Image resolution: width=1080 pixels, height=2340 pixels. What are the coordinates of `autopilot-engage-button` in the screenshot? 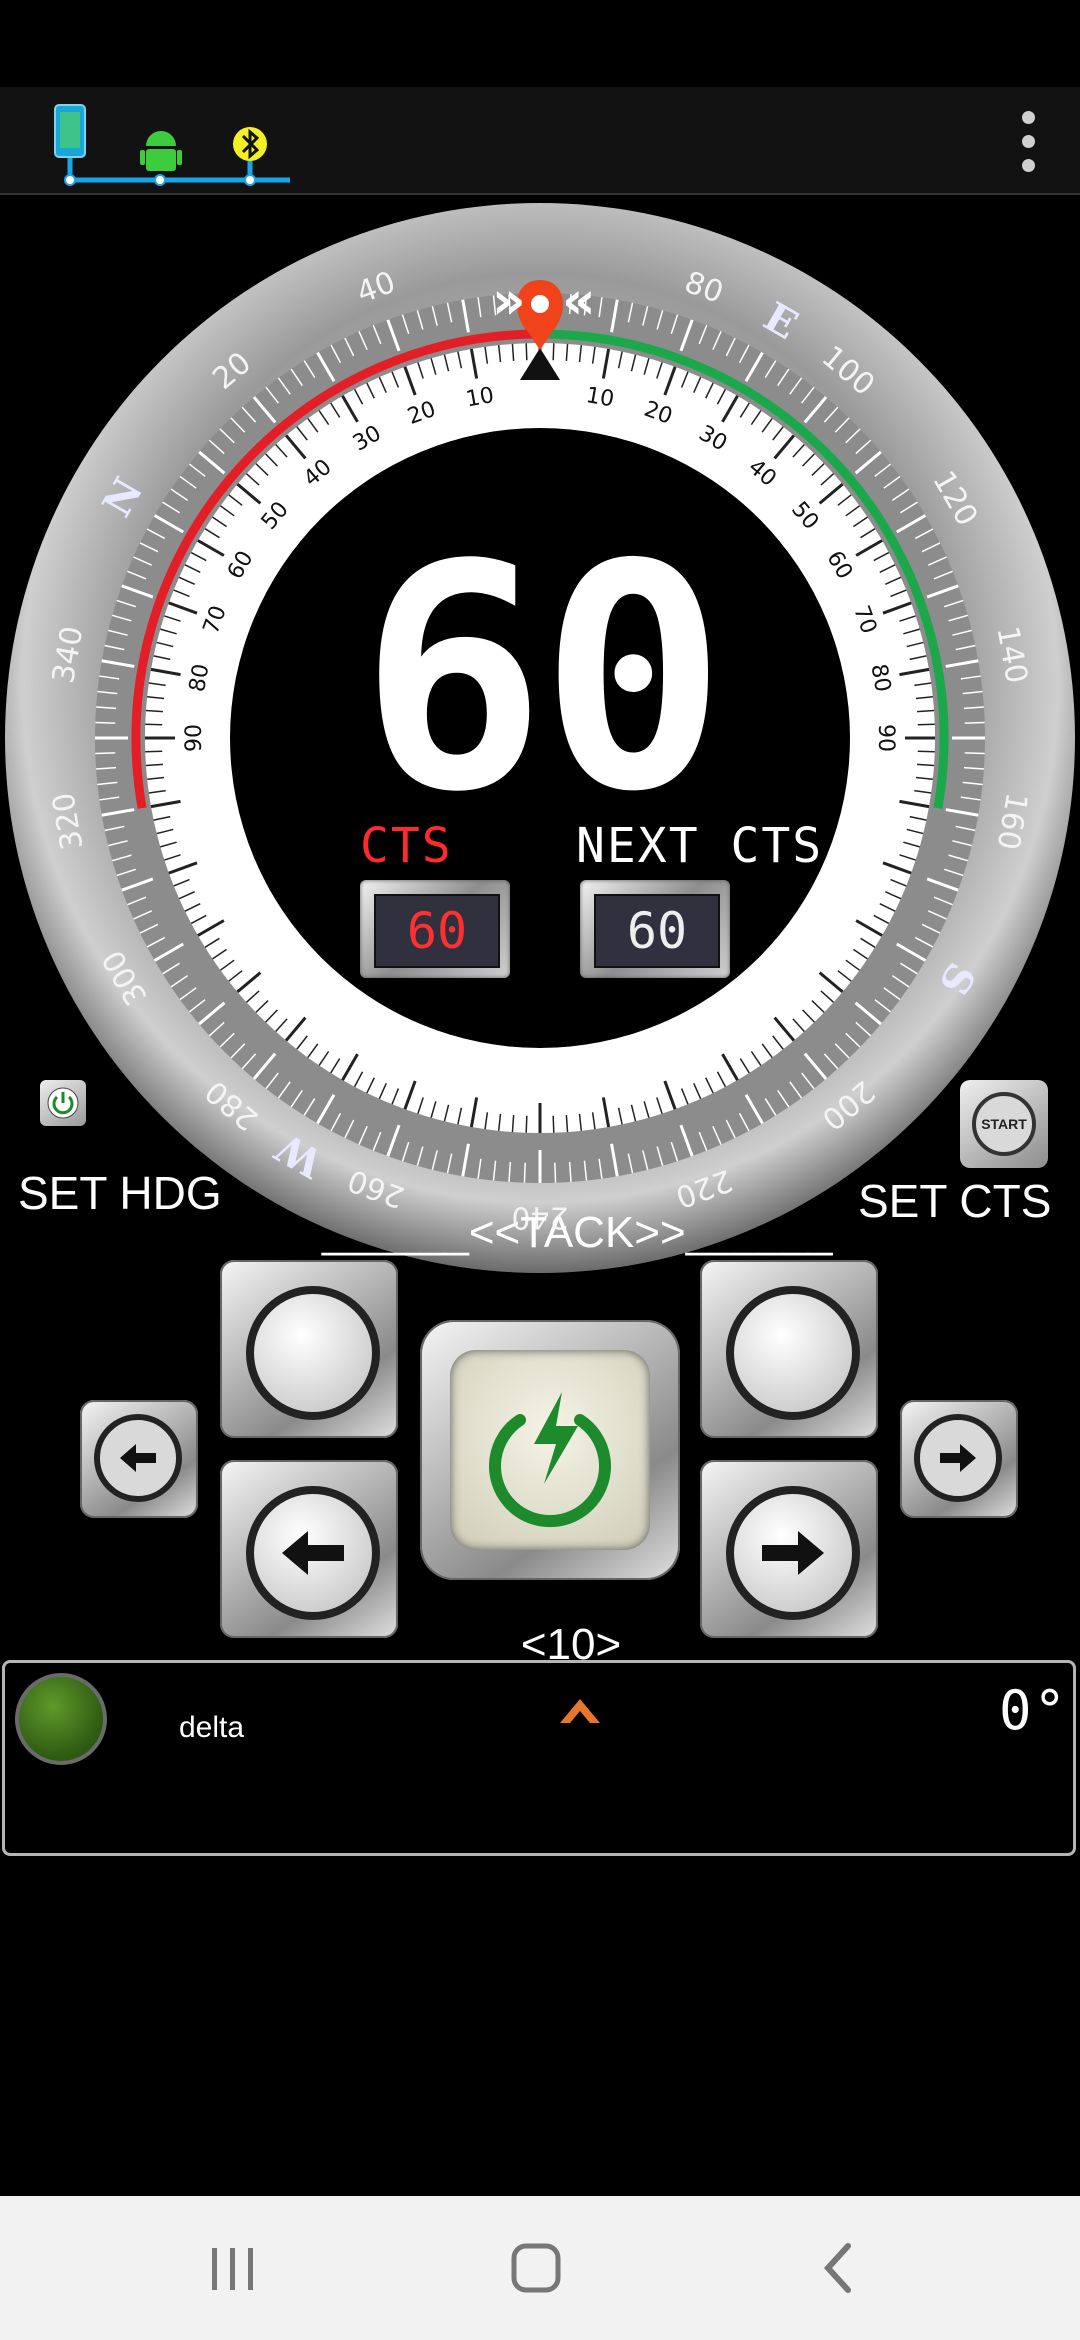 It's located at (550, 1450).